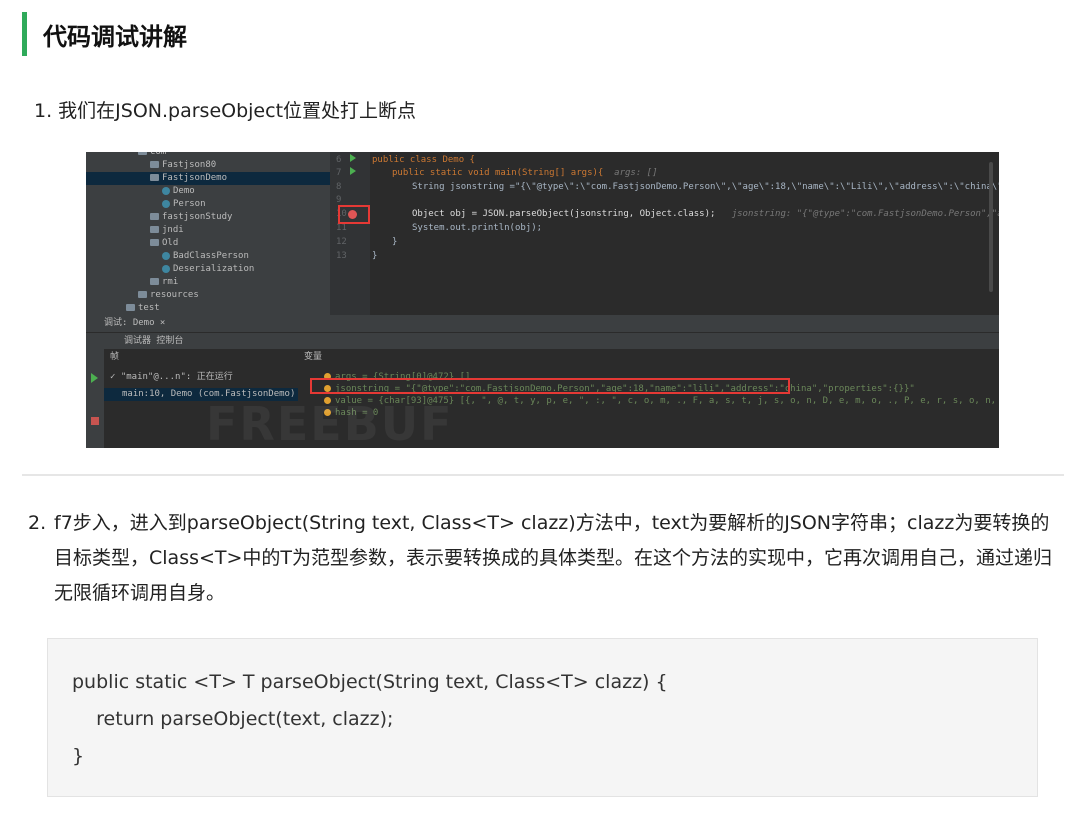 This screenshot has width=1080, height=813. Describe the element at coordinates (95, 398) in the screenshot. I see `debug-sidebar` at that location.